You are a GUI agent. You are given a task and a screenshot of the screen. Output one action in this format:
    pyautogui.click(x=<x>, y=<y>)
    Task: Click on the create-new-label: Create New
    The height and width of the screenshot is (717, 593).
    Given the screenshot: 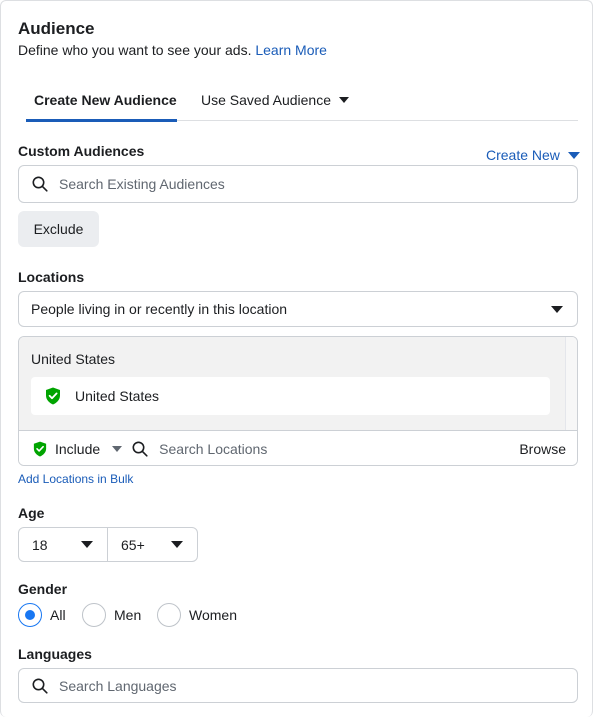 What is the action you would take?
    pyautogui.click(x=523, y=155)
    